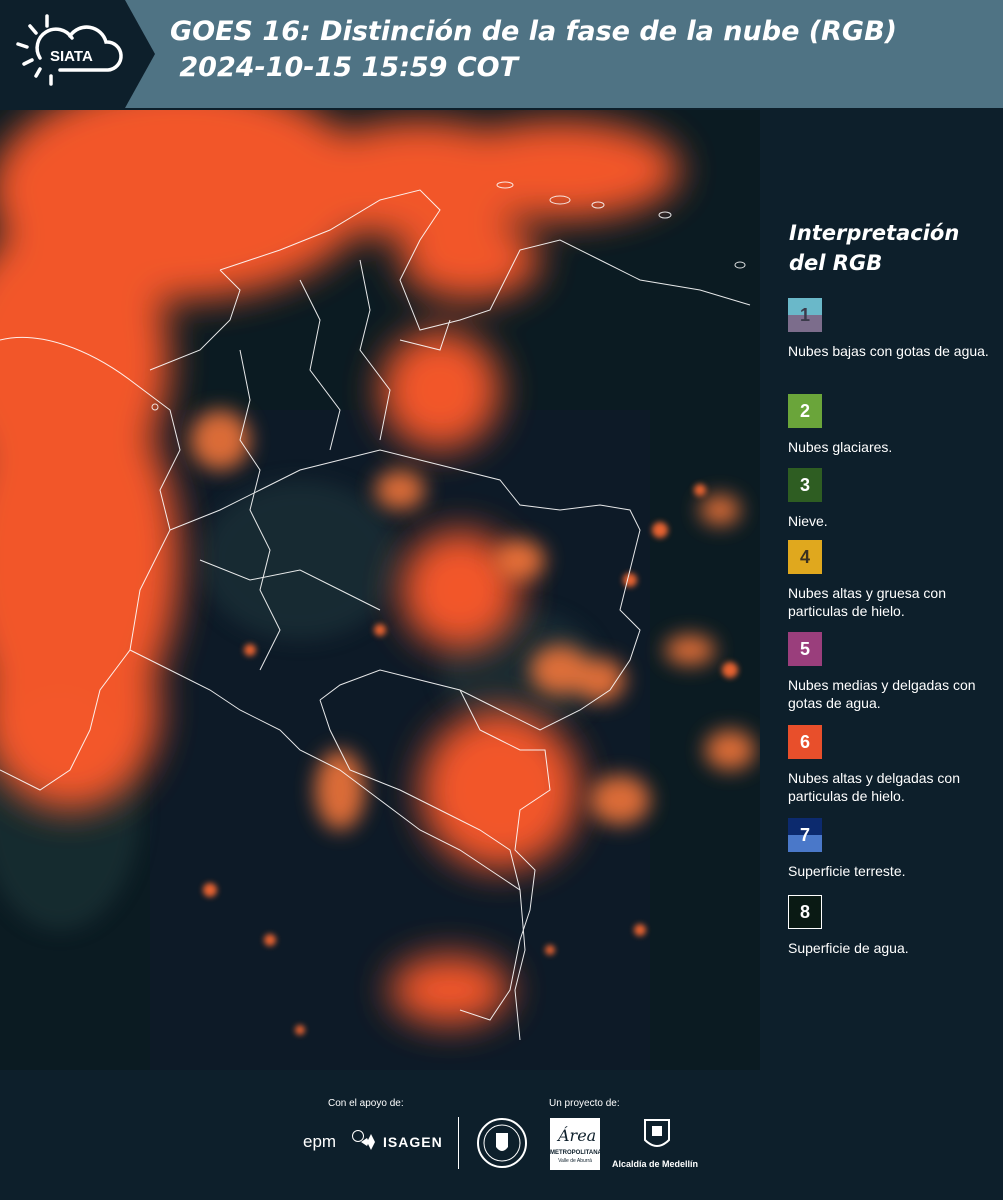 This screenshot has height=1200, width=1003. I want to click on area-logo-subtext: METROPOLITANA, so click(576, 1153).